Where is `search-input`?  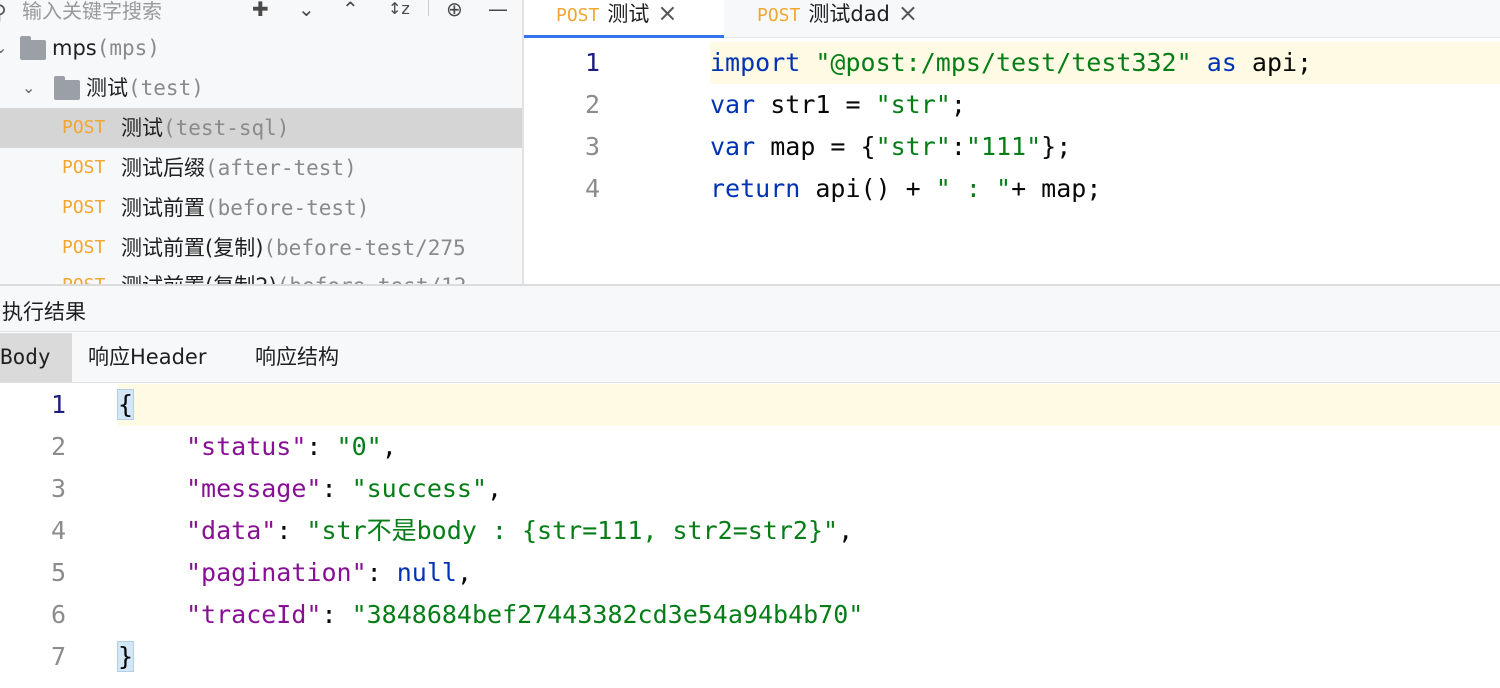
search-input is located at coordinates (122, 12).